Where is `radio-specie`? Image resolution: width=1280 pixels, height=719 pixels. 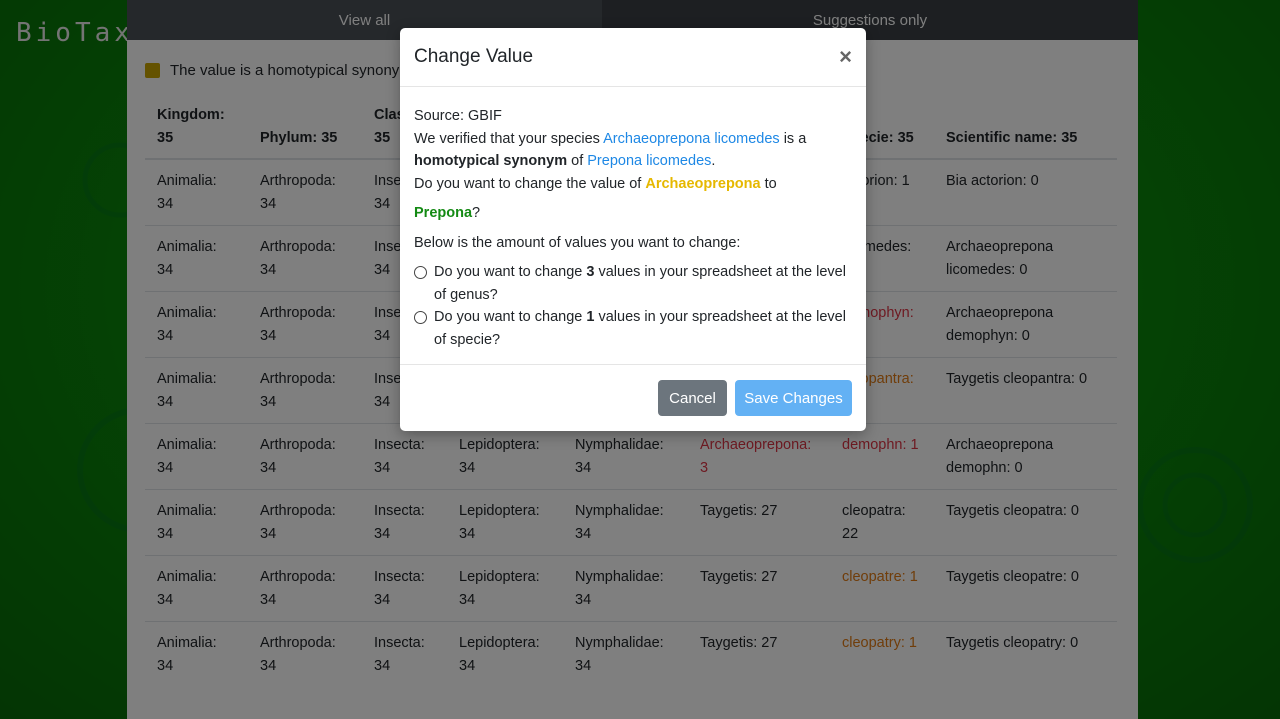 radio-specie is located at coordinates (420, 317).